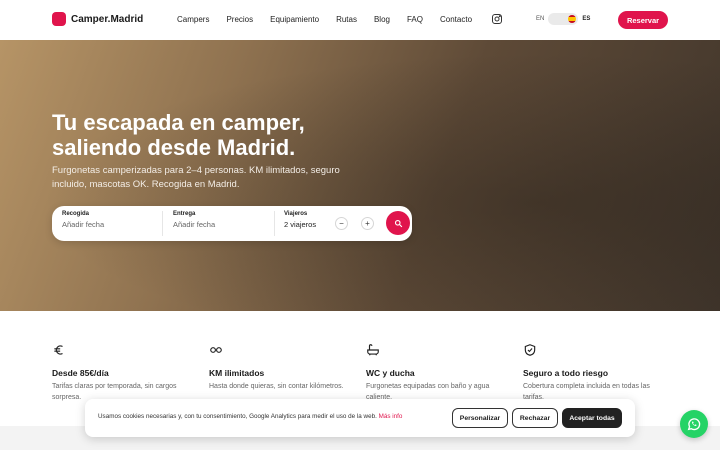 This screenshot has height=450, width=720. Describe the element at coordinates (59, 19) in the screenshot. I see `logo-mark-icon` at that location.